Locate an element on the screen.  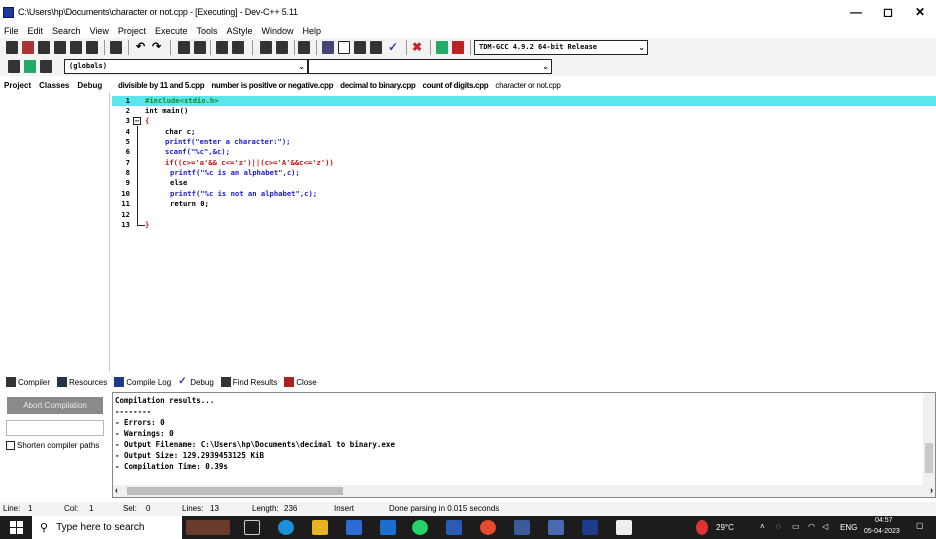
horizontal-scroll-thumb is located at coordinates (235, 491).